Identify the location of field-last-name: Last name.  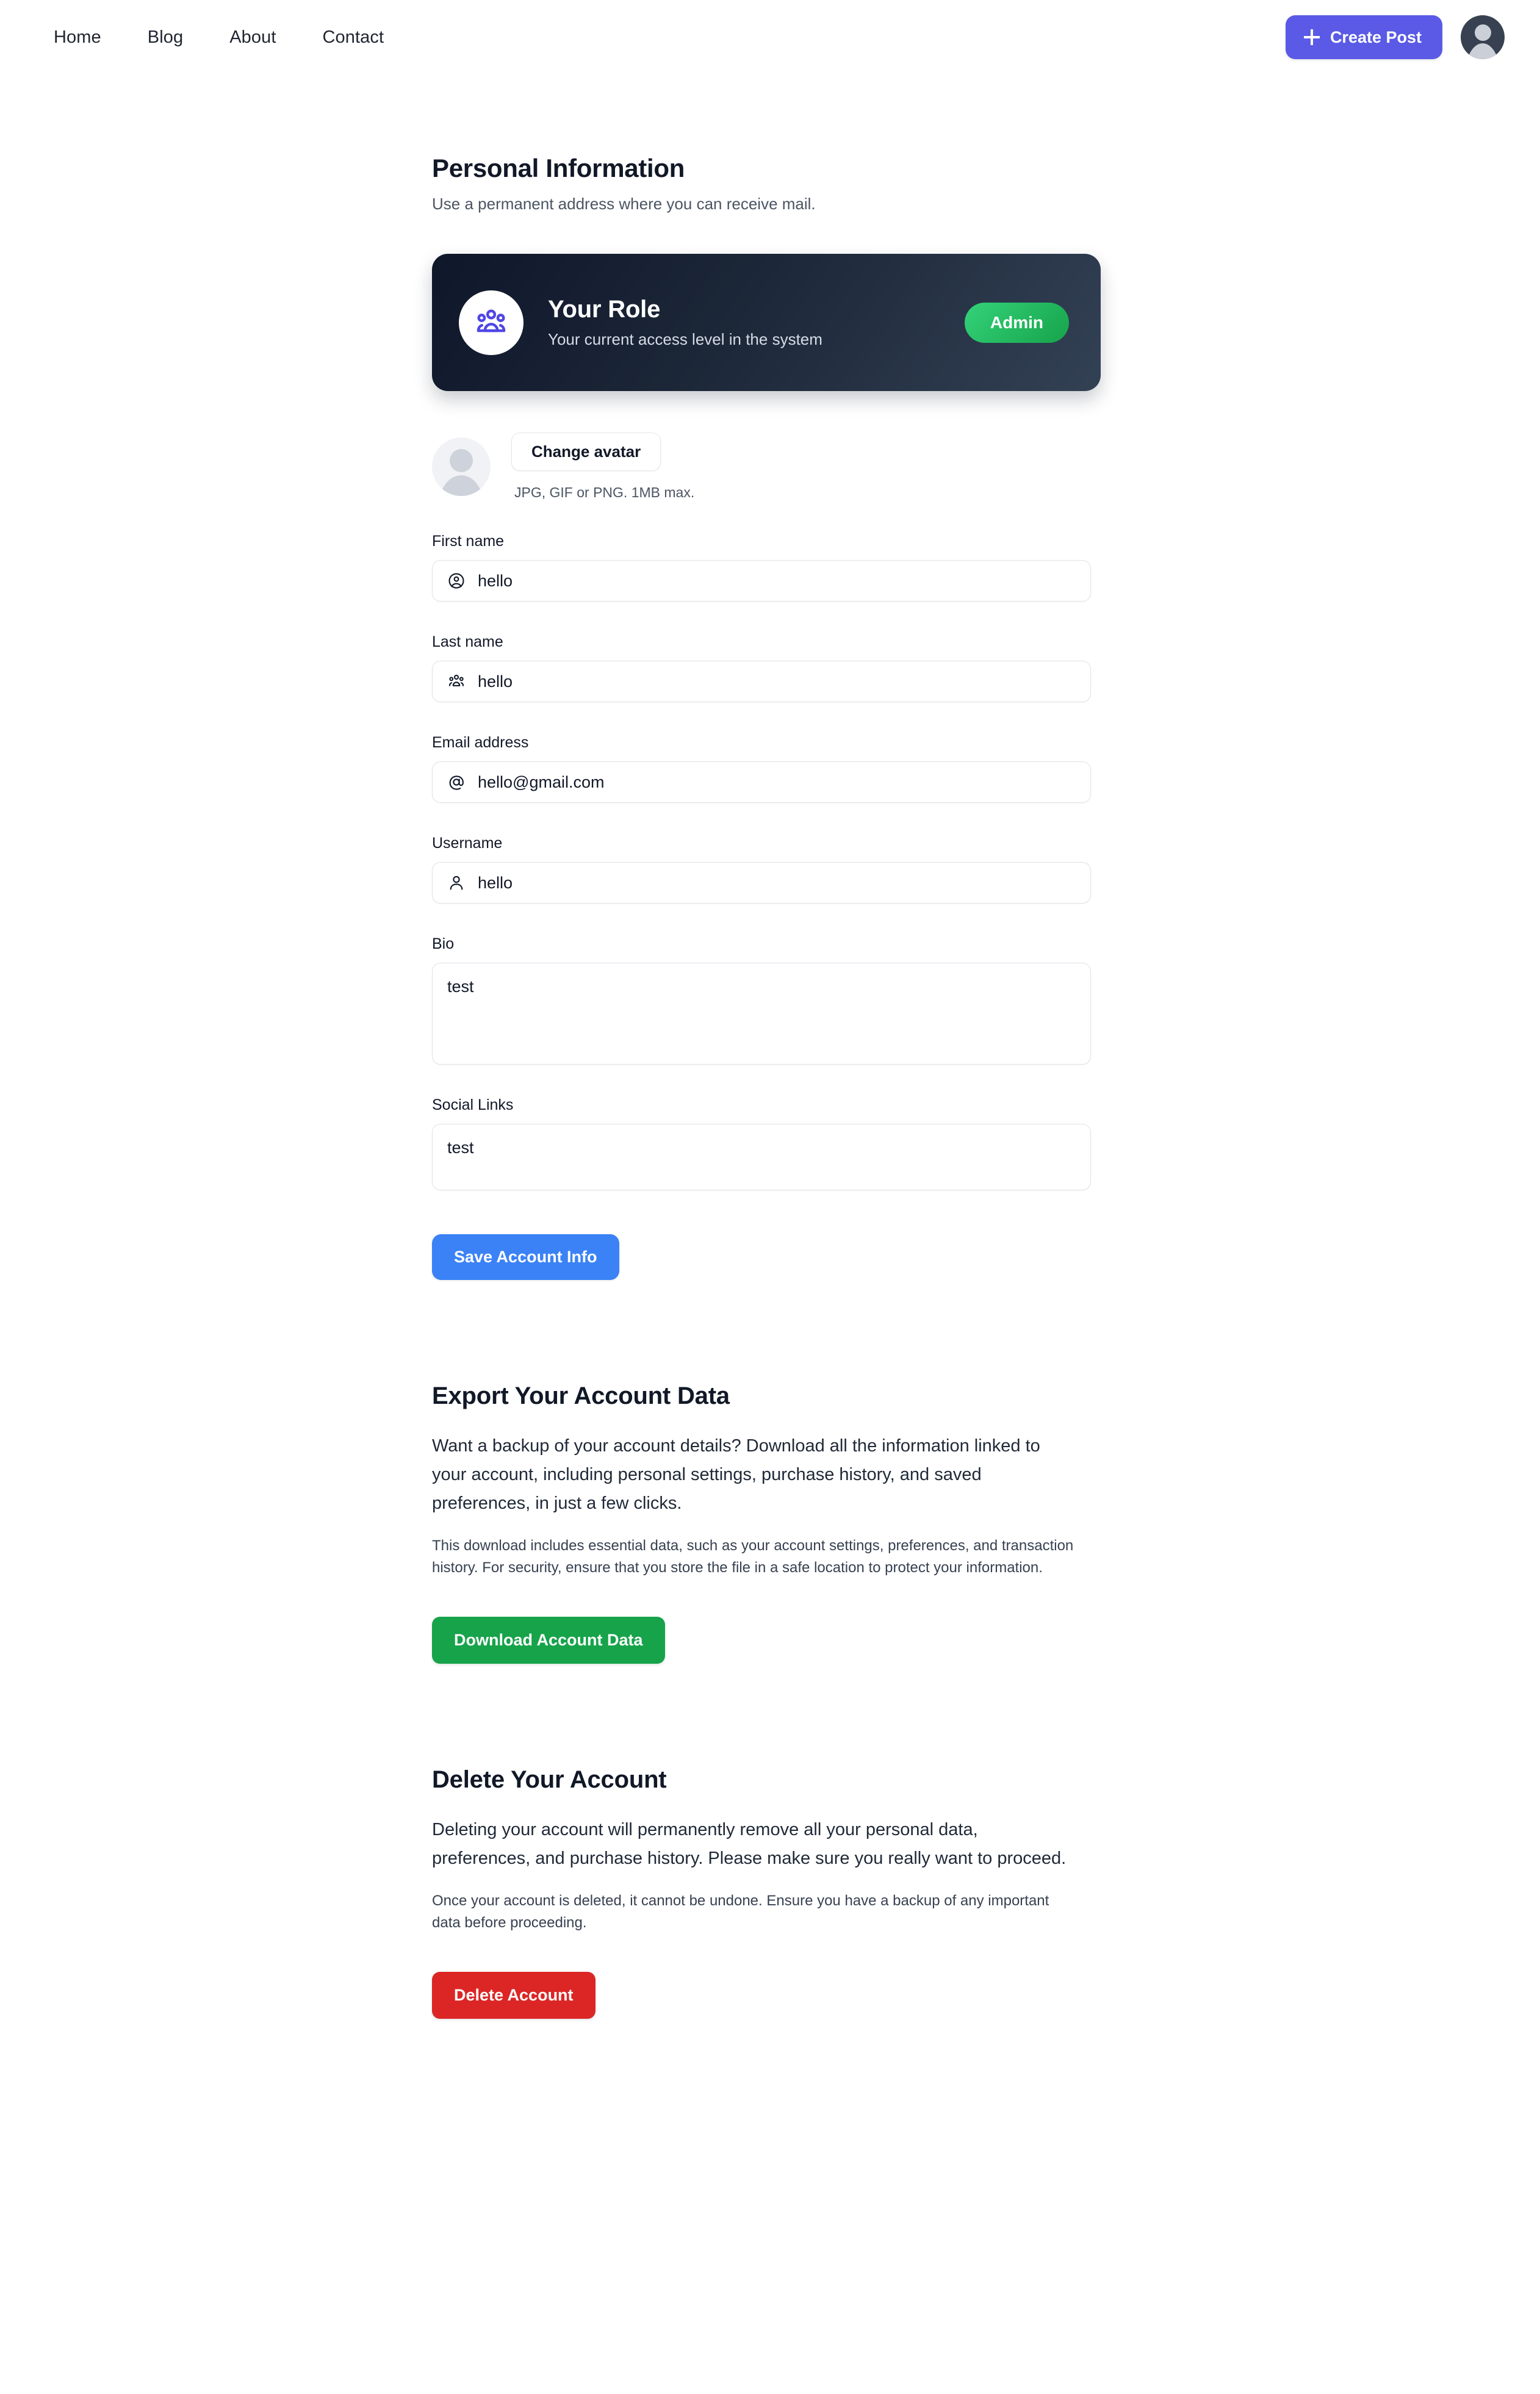
(767, 667).